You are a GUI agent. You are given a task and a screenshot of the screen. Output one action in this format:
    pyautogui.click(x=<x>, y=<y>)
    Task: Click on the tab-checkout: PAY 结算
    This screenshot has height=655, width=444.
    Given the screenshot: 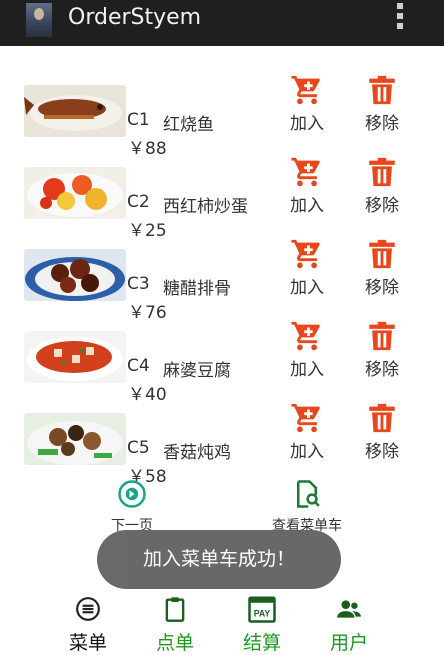 What is the action you would take?
    pyautogui.click(x=262, y=624)
    